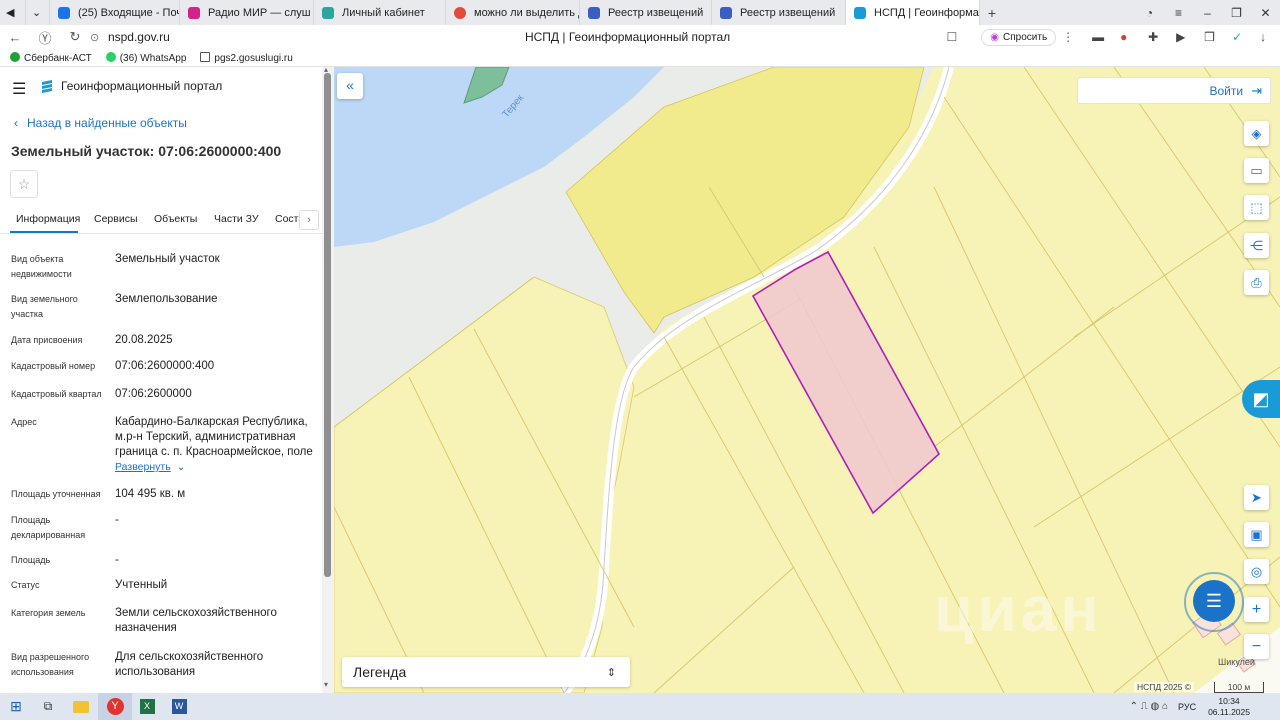 This screenshot has width=1280, height=720. What do you see at coordinates (1256, 207) in the screenshot?
I see `area-select-icon: ⬚` at bounding box center [1256, 207].